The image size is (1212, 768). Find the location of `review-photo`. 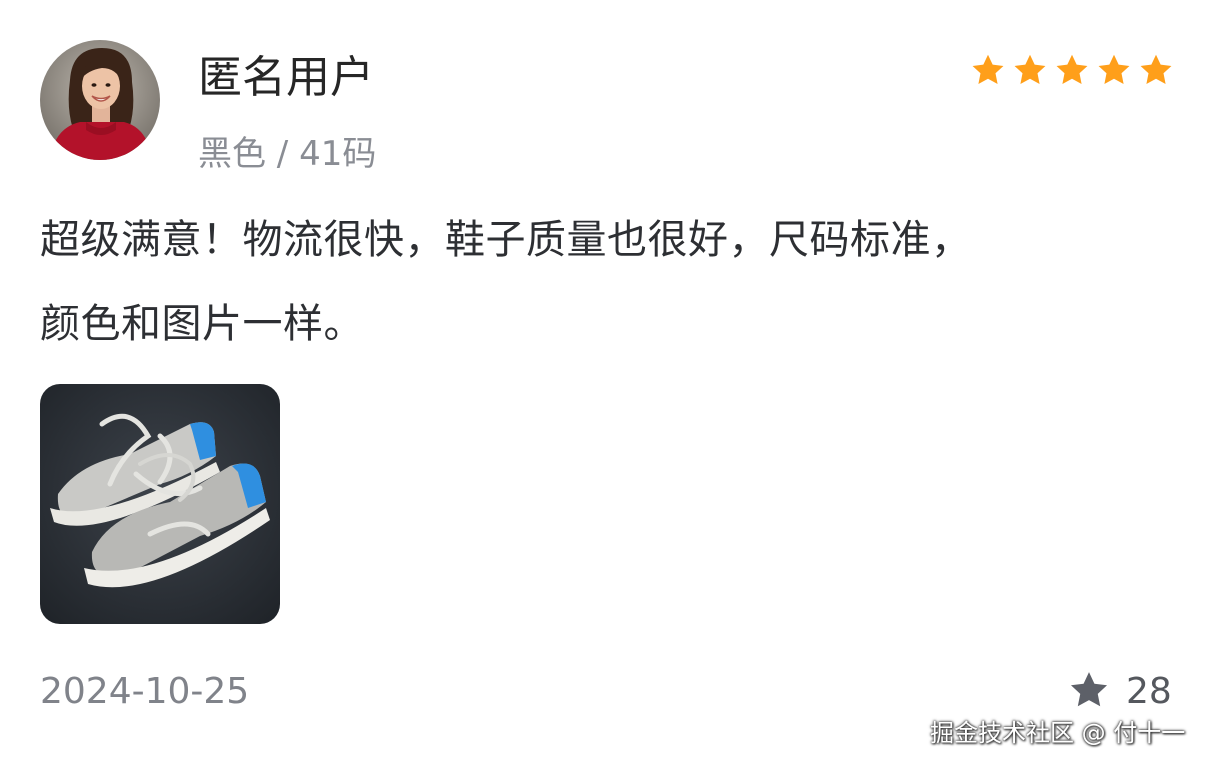

review-photo is located at coordinates (160, 504).